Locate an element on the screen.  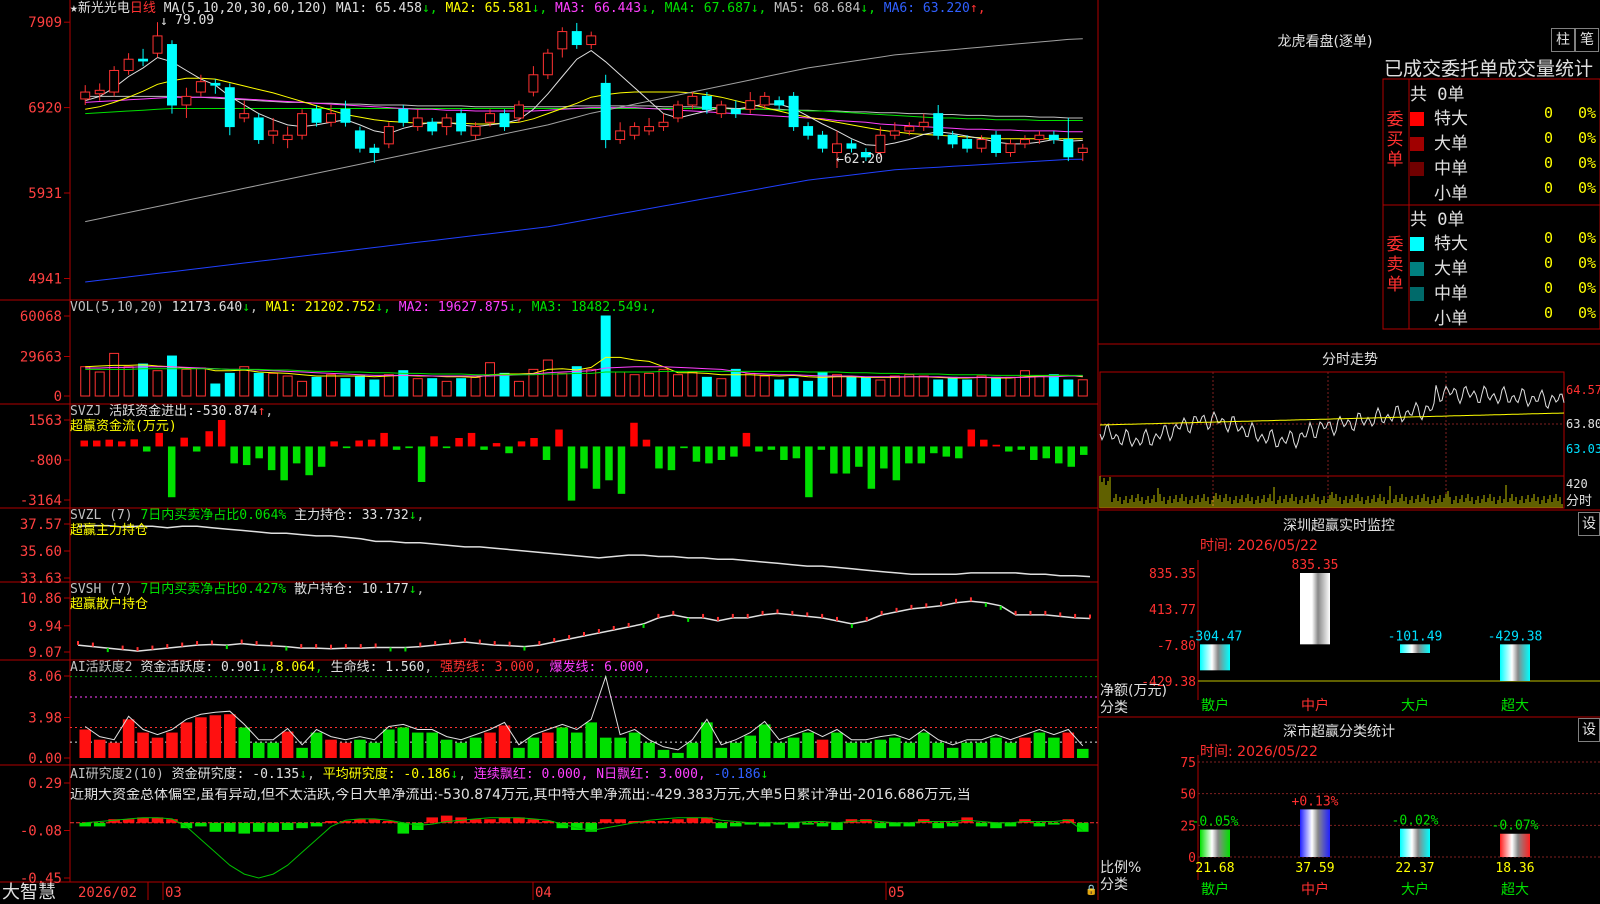
monitor-bar is located at coordinates (1215, 657).